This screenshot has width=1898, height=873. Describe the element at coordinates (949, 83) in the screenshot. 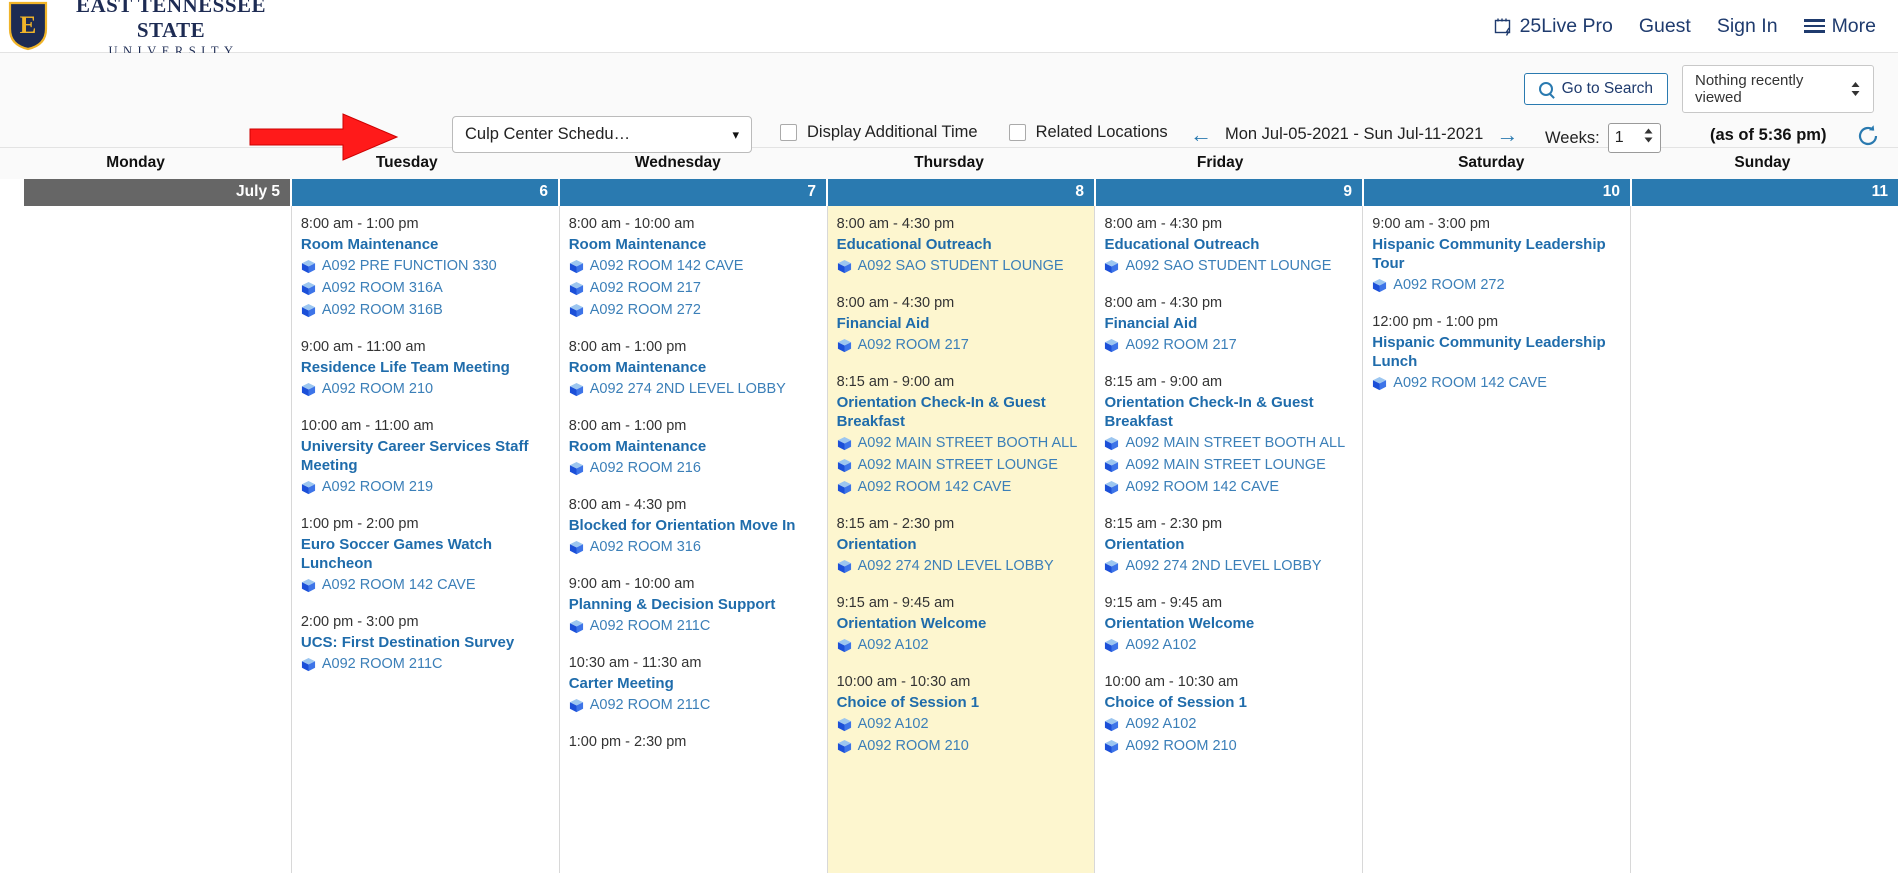

I see `toolbar-search-row: Go to Search Nothing recently viewed` at that location.